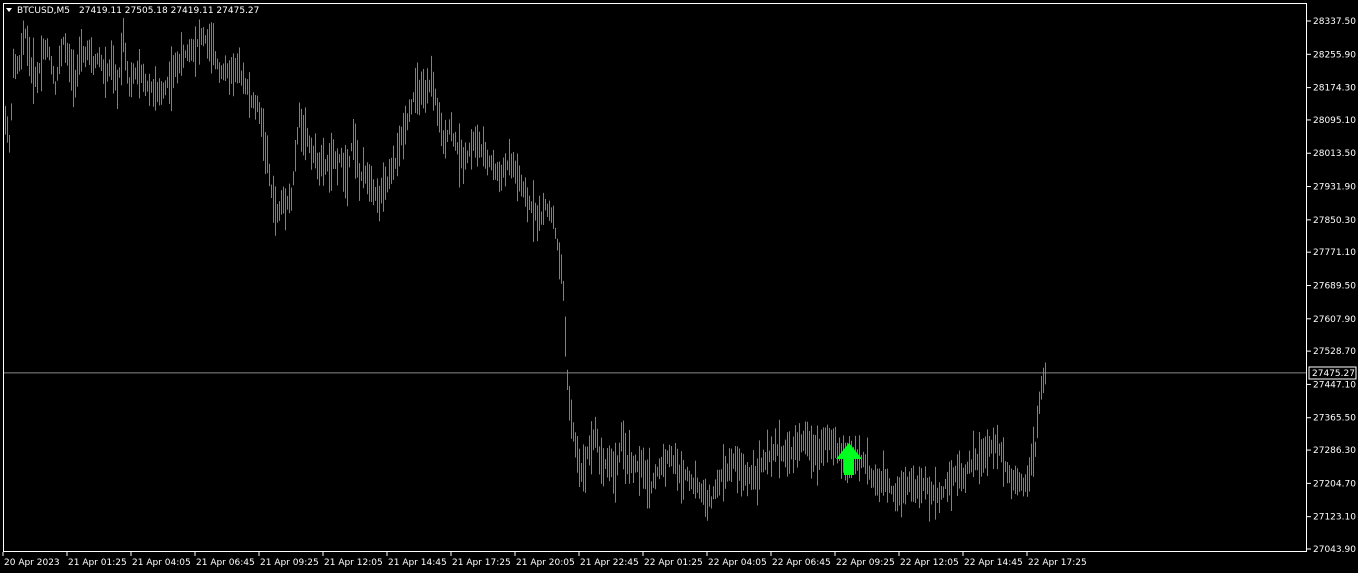 This screenshot has width=1358, height=573. Describe the element at coordinates (801, 563) in the screenshot. I see `time-tick-label: 22 Apr 06:45` at that location.